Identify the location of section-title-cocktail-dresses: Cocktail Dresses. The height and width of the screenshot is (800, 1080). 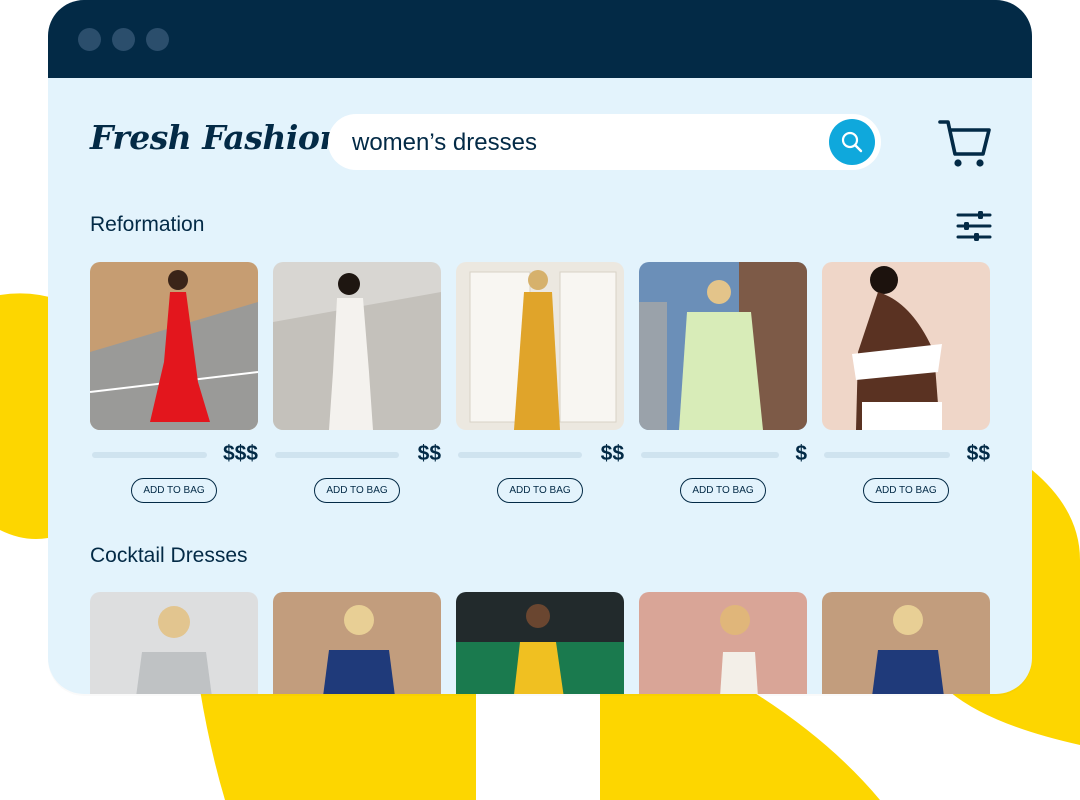
(169, 555).